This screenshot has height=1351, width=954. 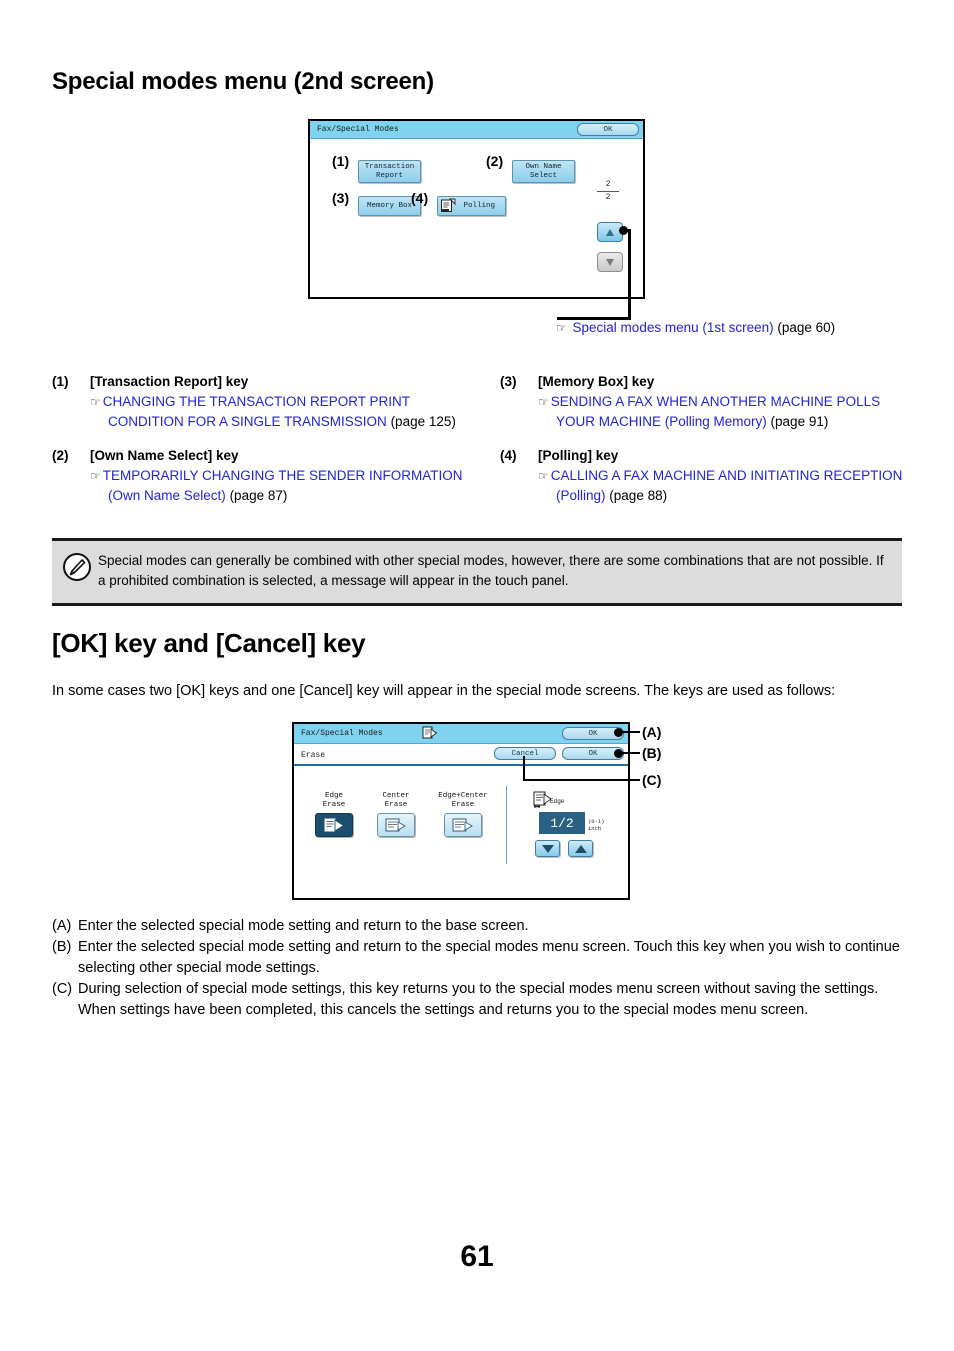 I want to click on center-erase-label-1: Center, so click(x=396, y=796).